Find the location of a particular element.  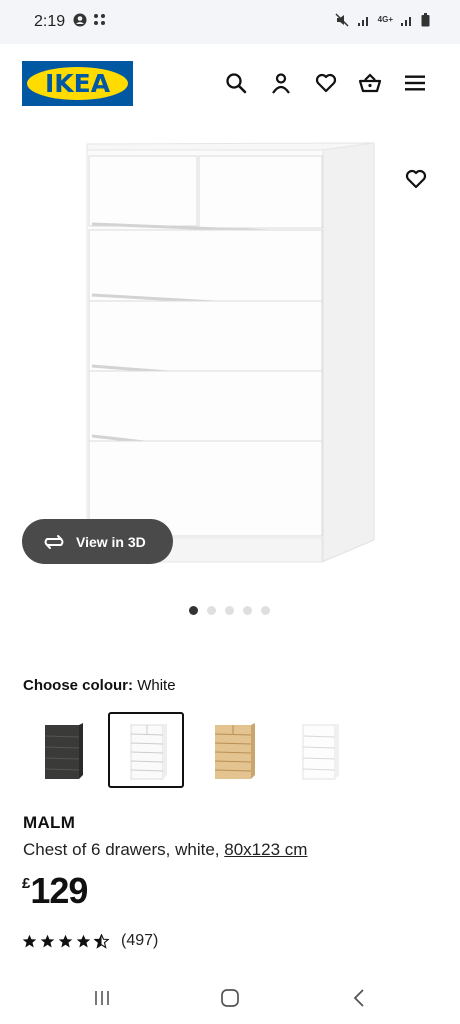

product-description-text: Chest of 6 drawers, white, is located at coordinates (121, 849).